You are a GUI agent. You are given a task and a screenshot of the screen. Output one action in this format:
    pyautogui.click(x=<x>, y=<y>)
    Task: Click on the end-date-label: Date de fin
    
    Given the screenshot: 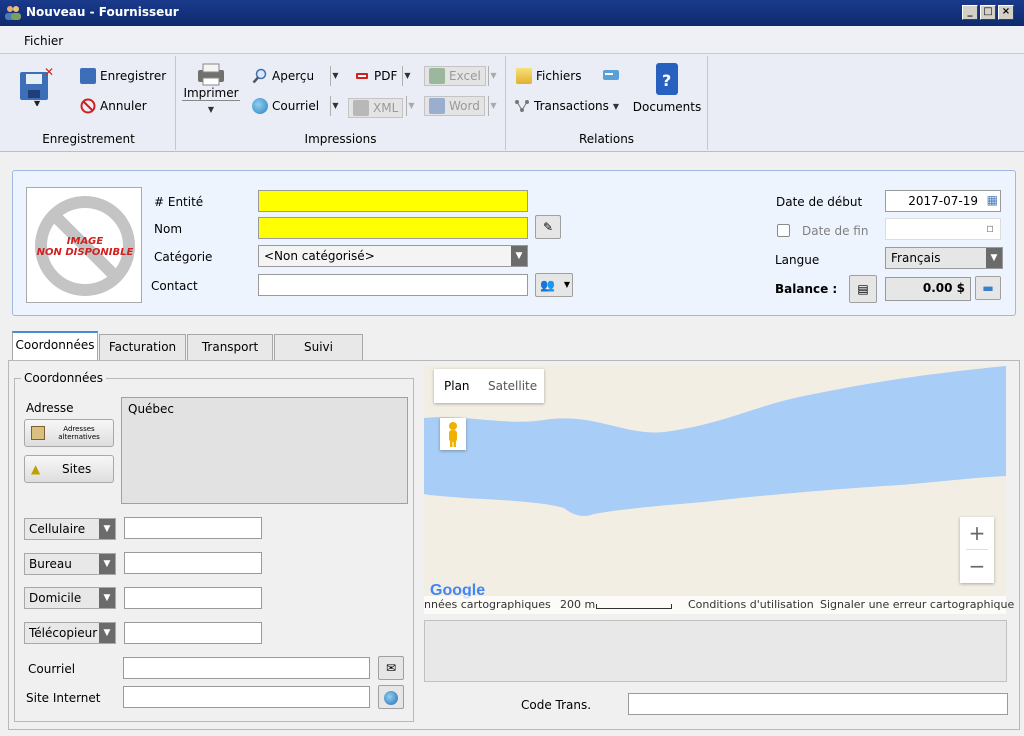 What is the action you would take?
    pyautogui.click(x=835, y=231)
    